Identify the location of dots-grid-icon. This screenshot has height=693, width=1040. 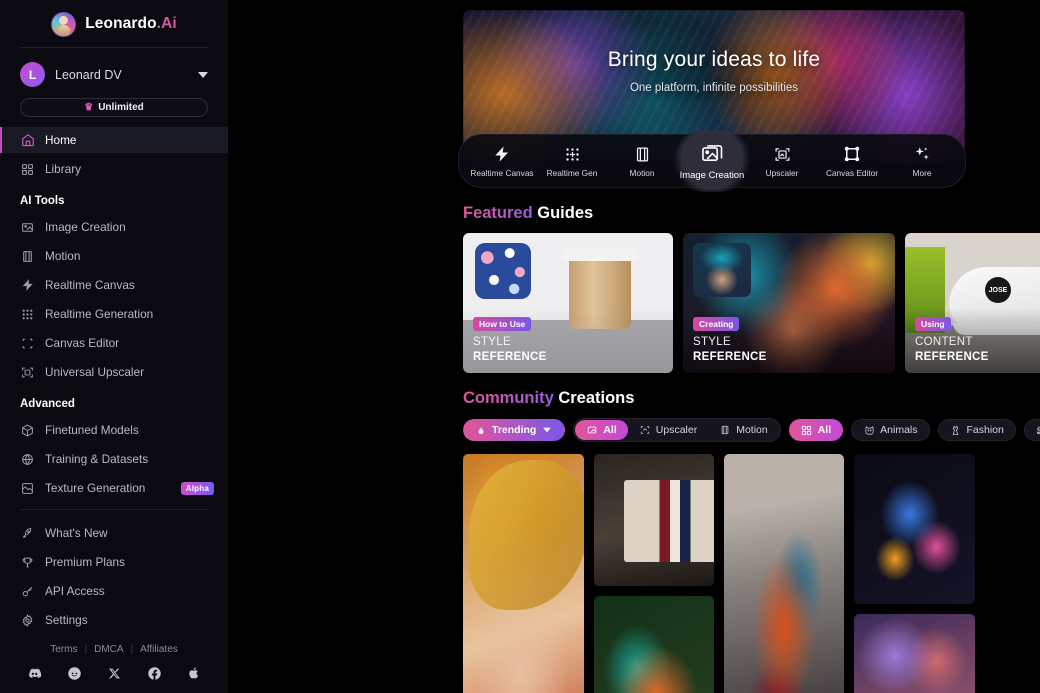
(27, 314).